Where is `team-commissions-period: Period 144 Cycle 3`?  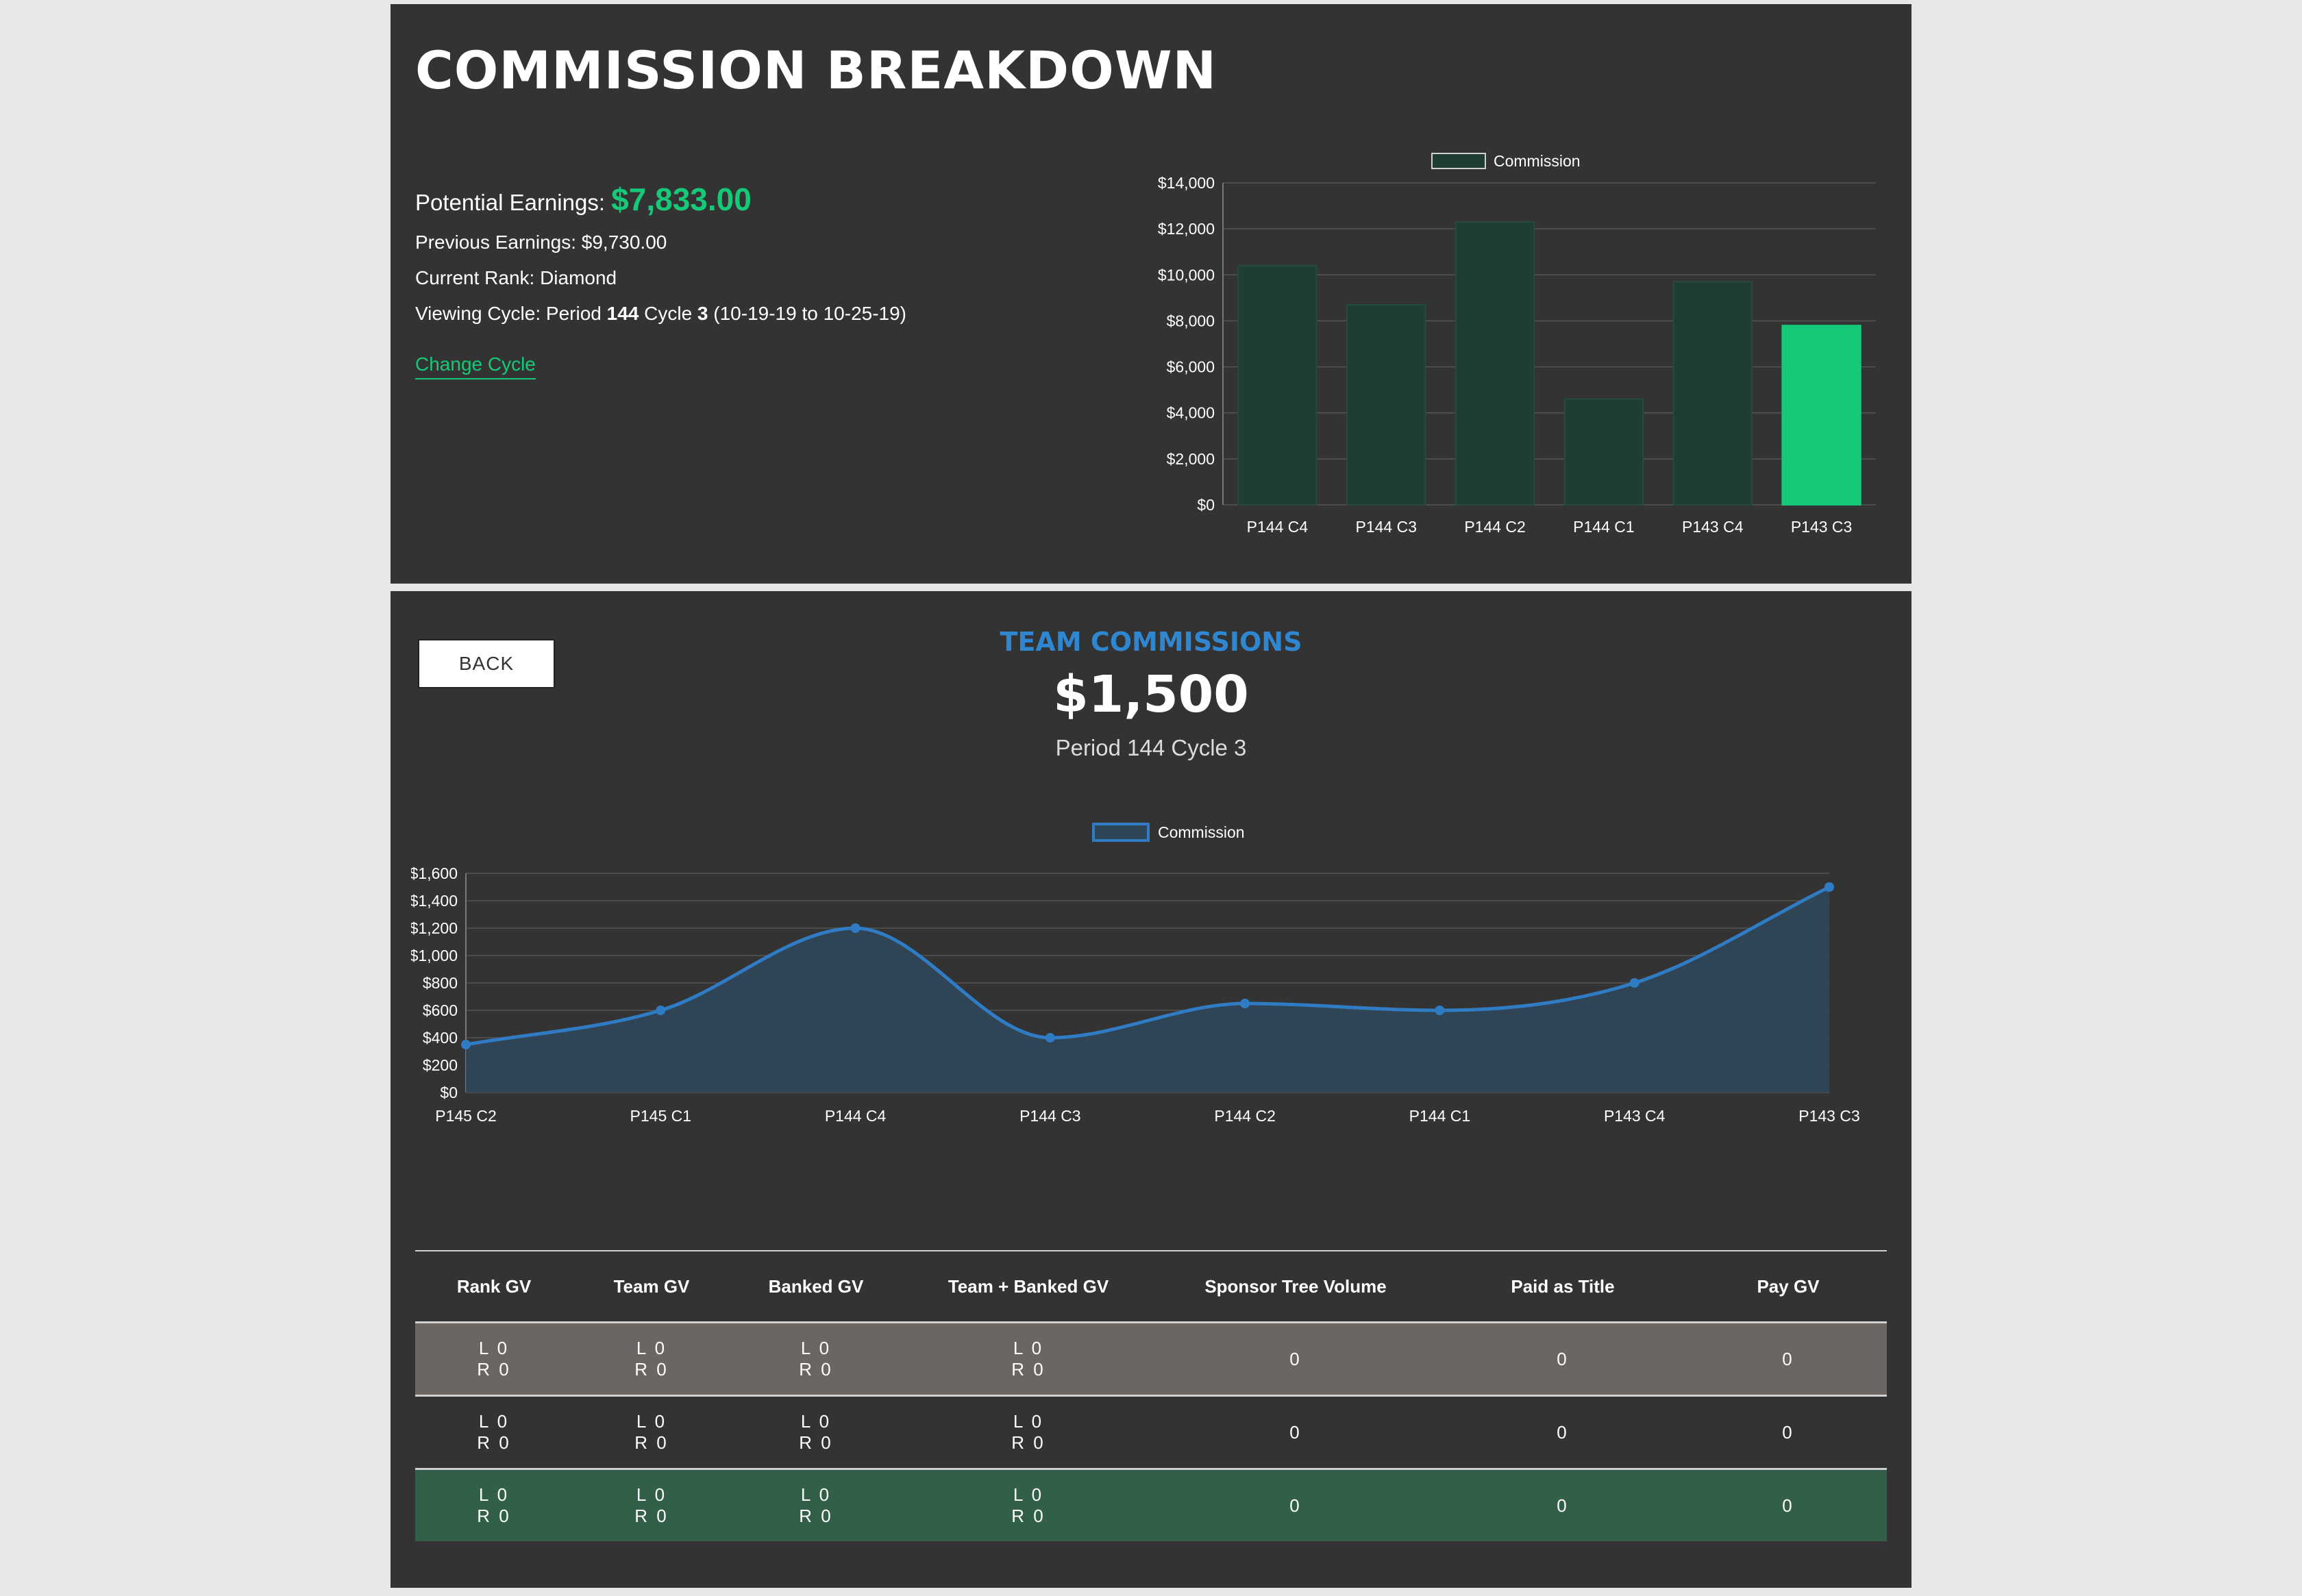 team-commissions-period: Period 144 Cycle 3 is located at coordinates (1151, 747).